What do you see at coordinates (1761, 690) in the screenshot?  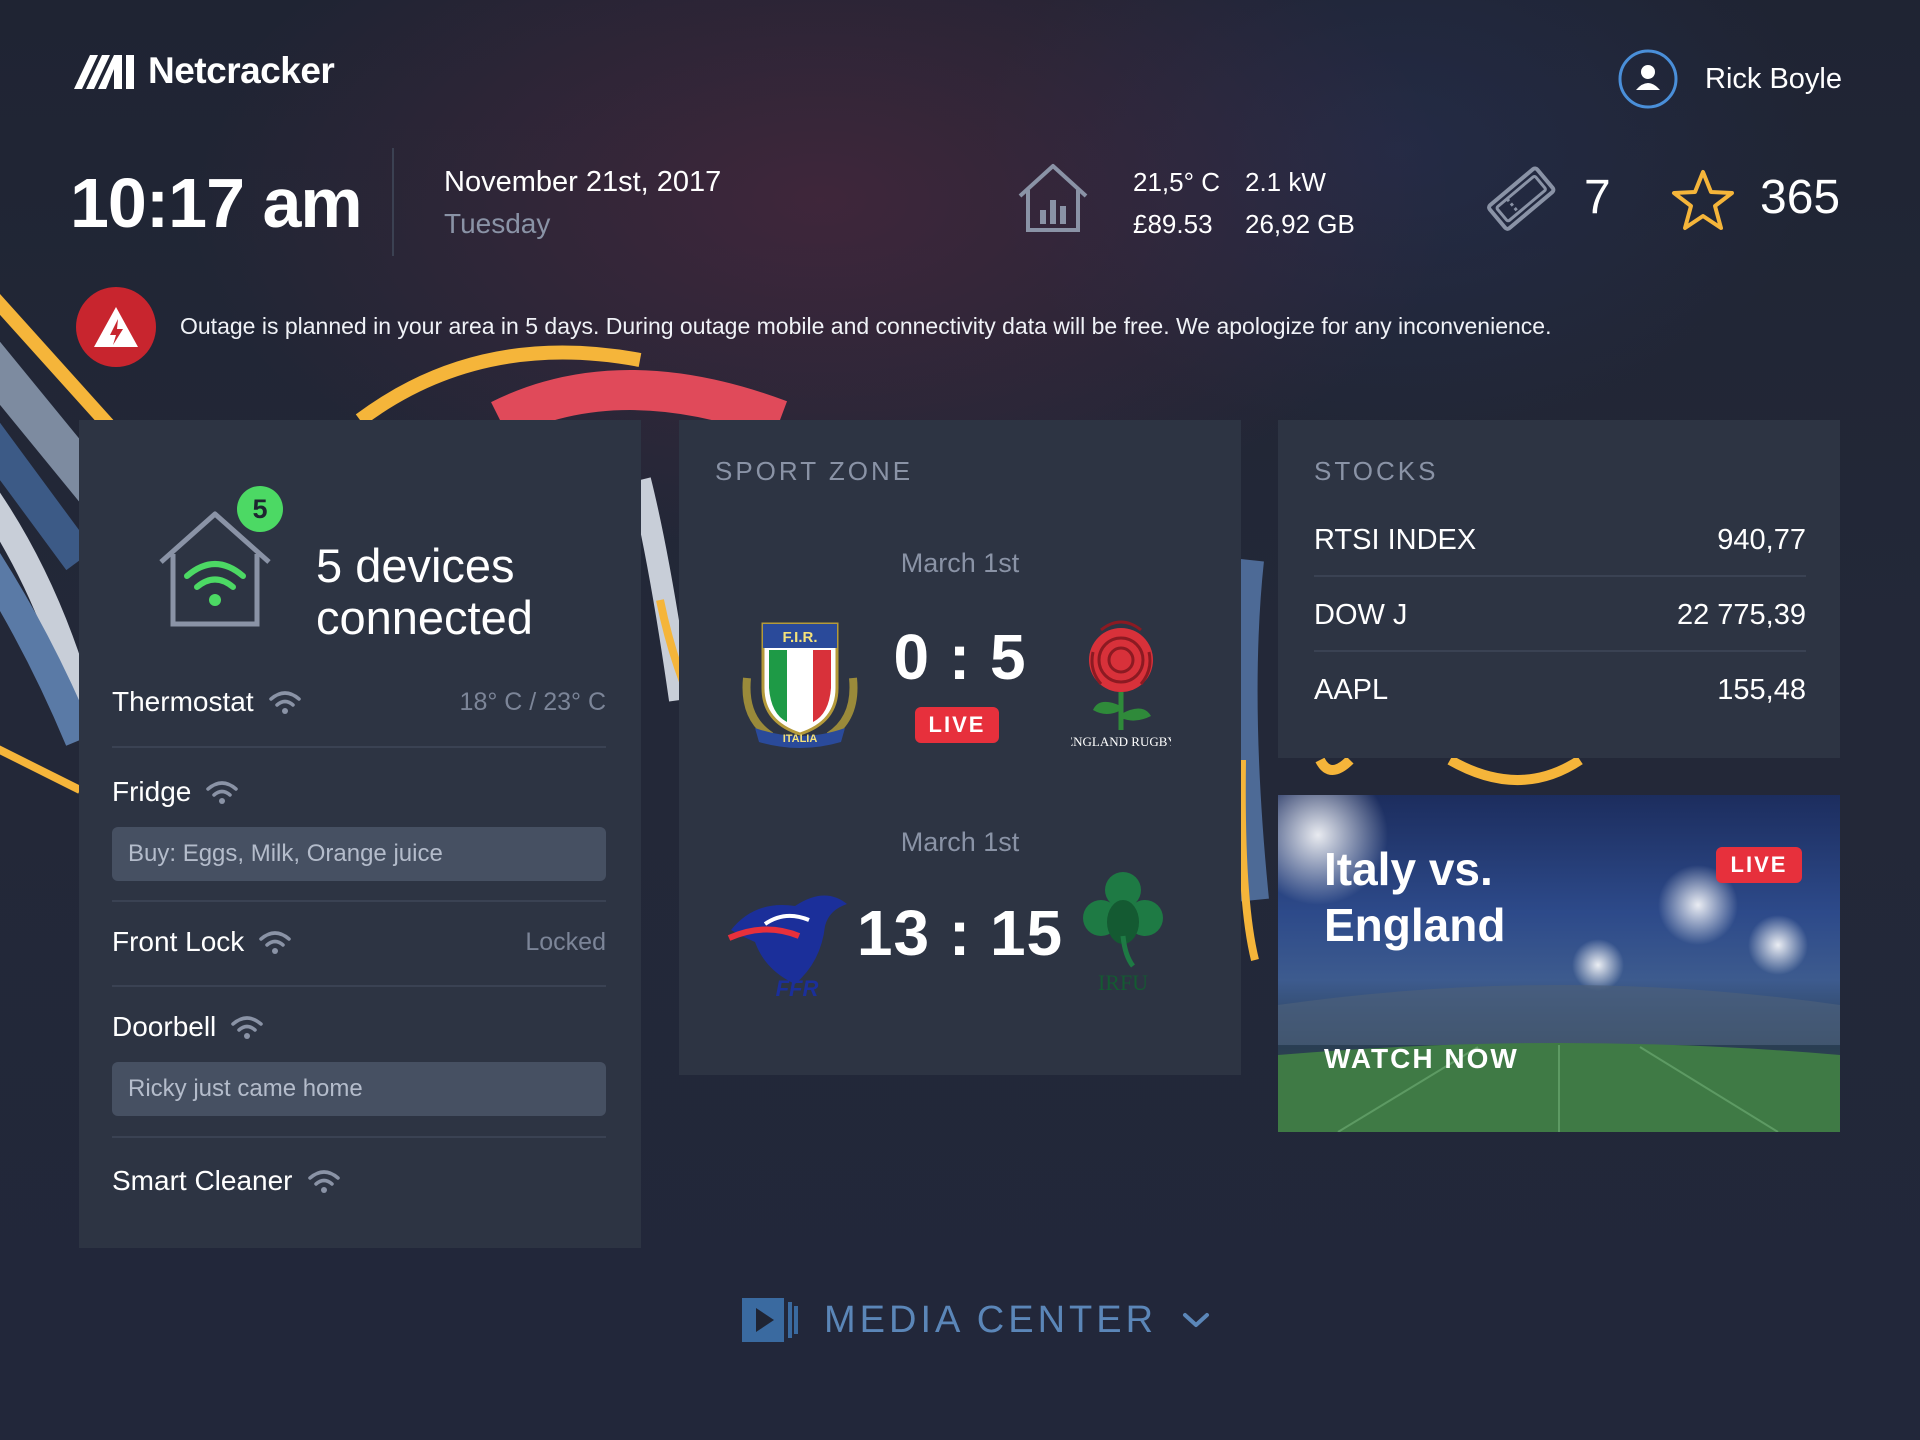 I see `stock-value: 155,48` at bounding box center [1761, 690].